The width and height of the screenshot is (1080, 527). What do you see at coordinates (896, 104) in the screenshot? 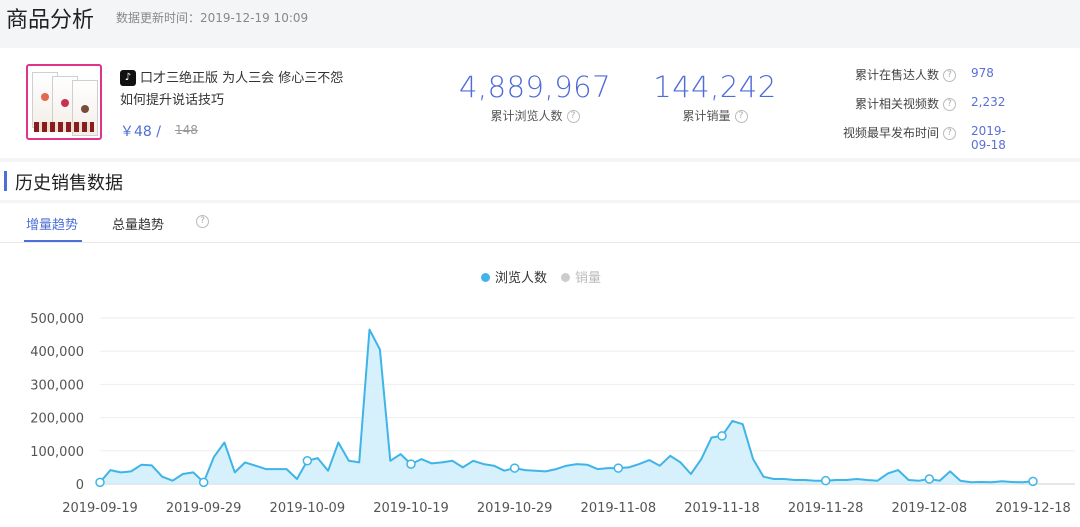
I see `side-stat-label: 累计相关视频数` at bounding box center [896, 104].